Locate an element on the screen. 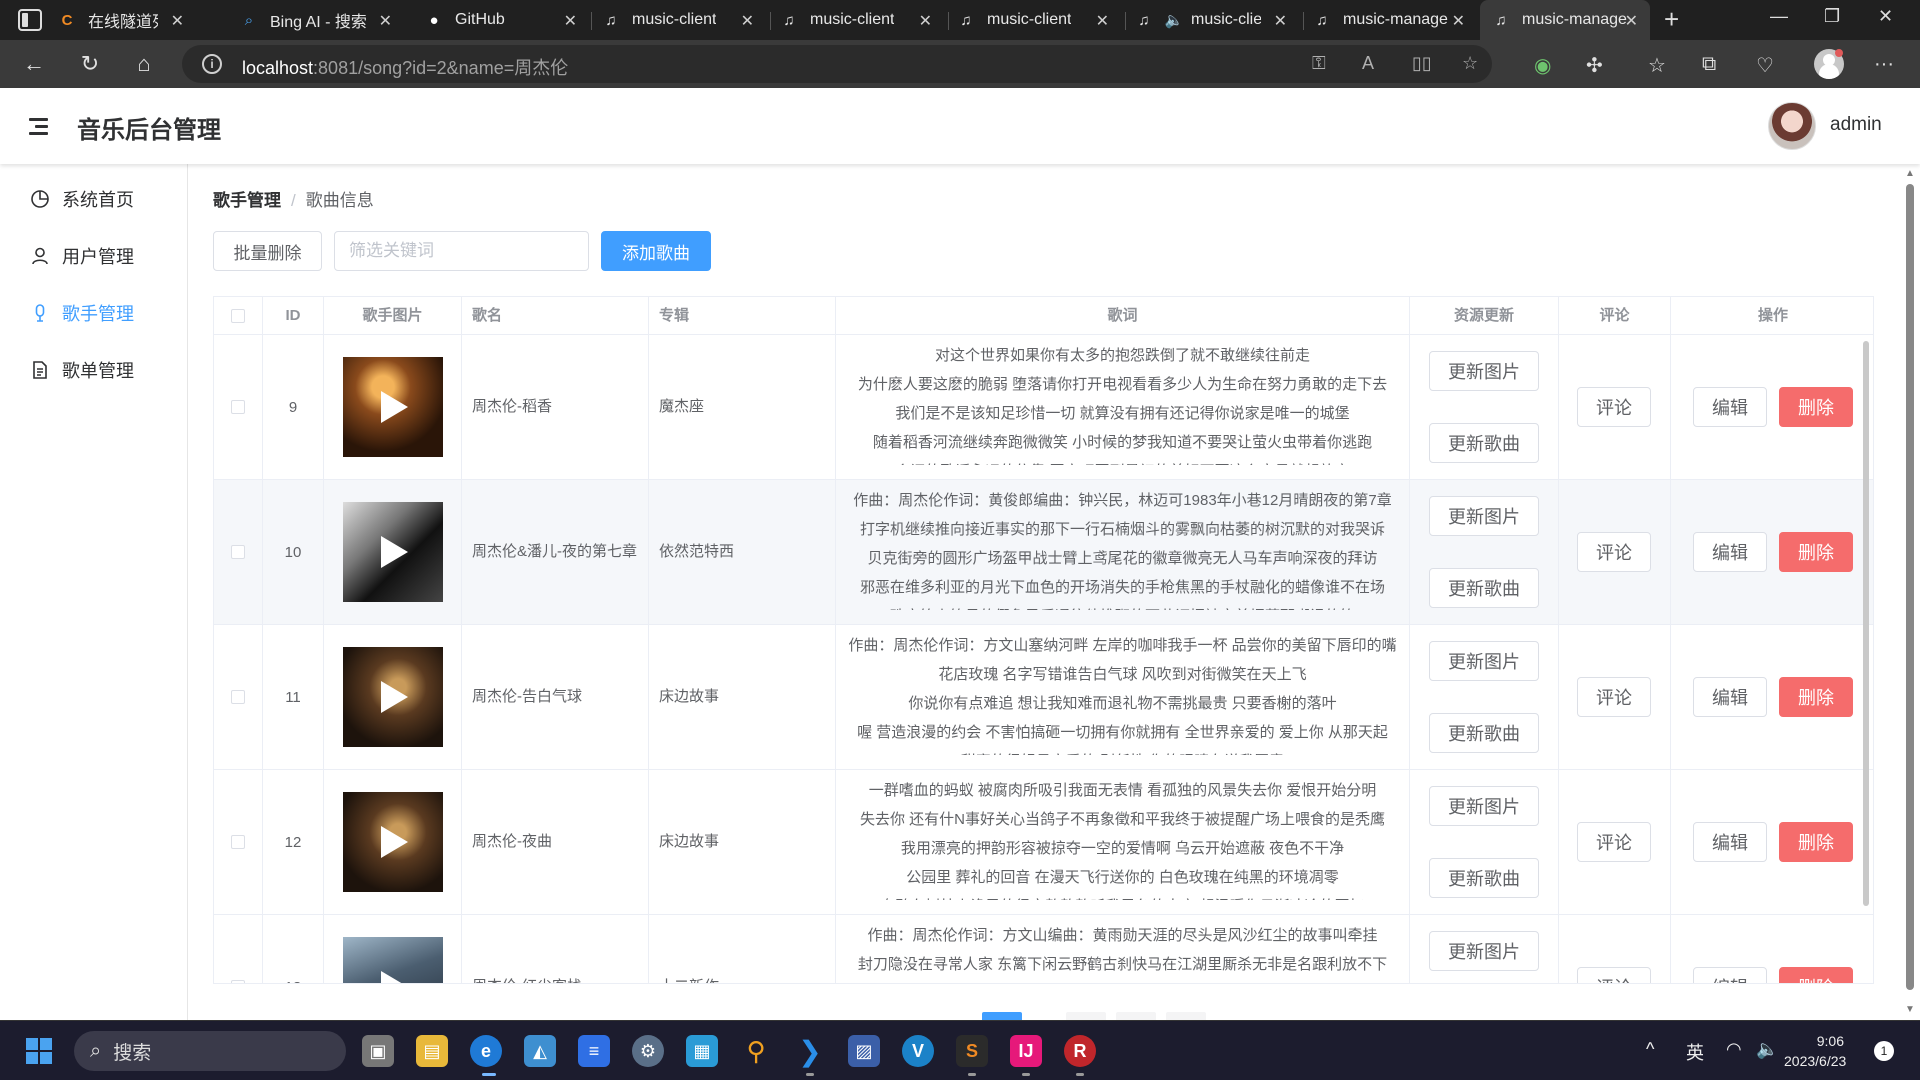  wifi-icon: ◠ is located at coordinates (1734, 1049).